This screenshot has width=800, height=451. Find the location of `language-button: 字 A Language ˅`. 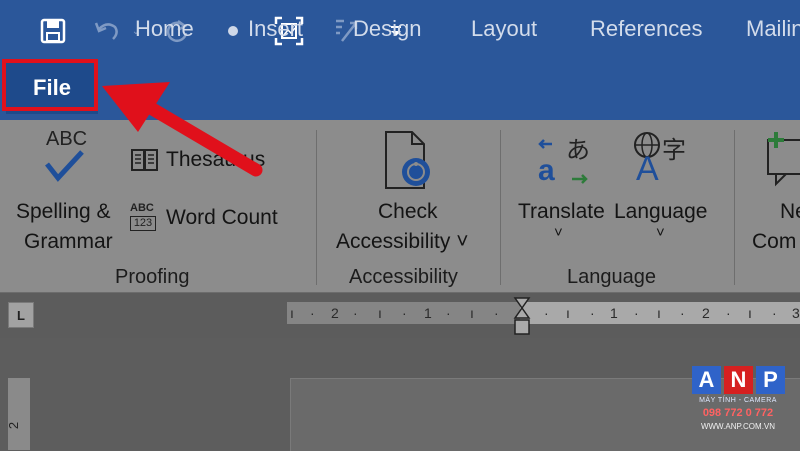

language-button: 字 A Language ˅ is located at coordinates (664, 193).